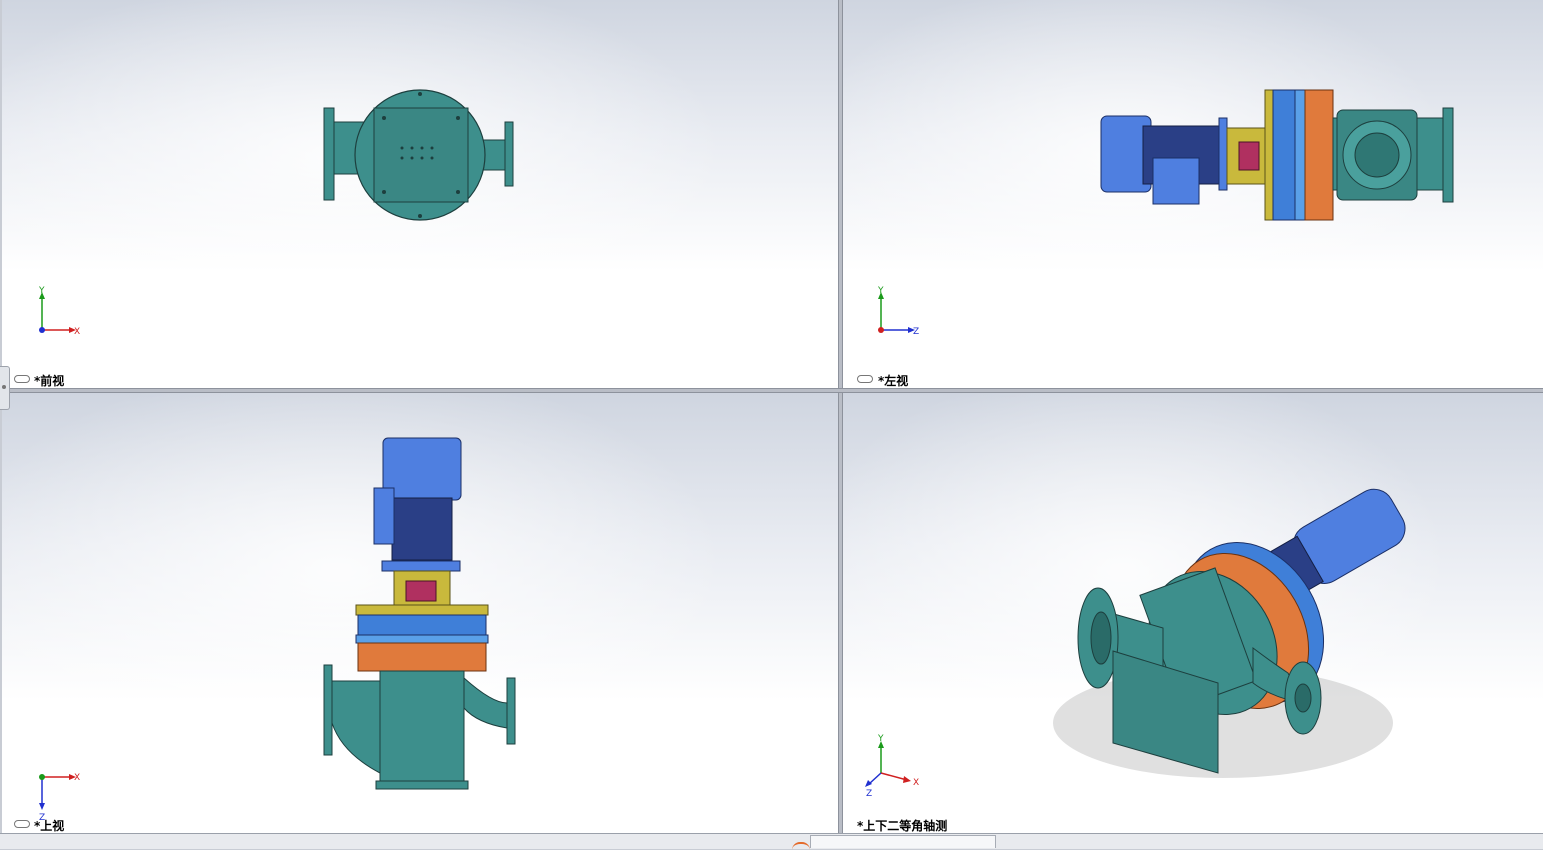 The image size is (1543, 850). I want to click on axis-triad-top: Z X, so click(59, 798).